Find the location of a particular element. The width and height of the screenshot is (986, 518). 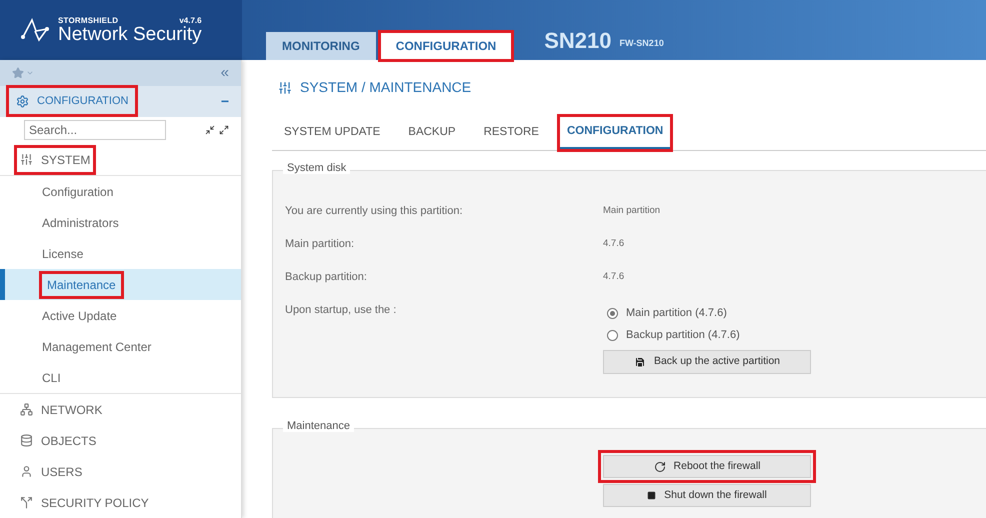

field-label: You are currently using this partition: is located at coordinates (374, 211).